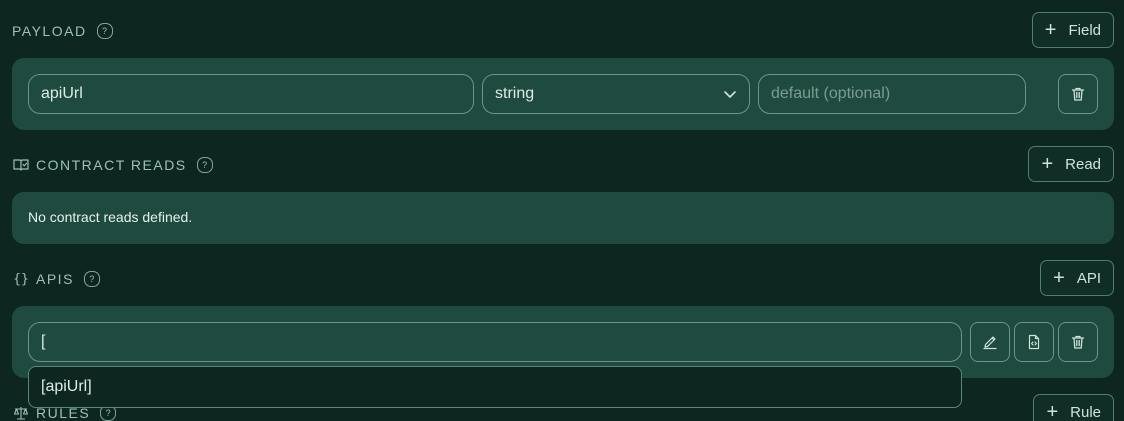  Describe the element at coordinates (104, 31) in the screenshot. I see `payload-help-icon: ?` at that location.